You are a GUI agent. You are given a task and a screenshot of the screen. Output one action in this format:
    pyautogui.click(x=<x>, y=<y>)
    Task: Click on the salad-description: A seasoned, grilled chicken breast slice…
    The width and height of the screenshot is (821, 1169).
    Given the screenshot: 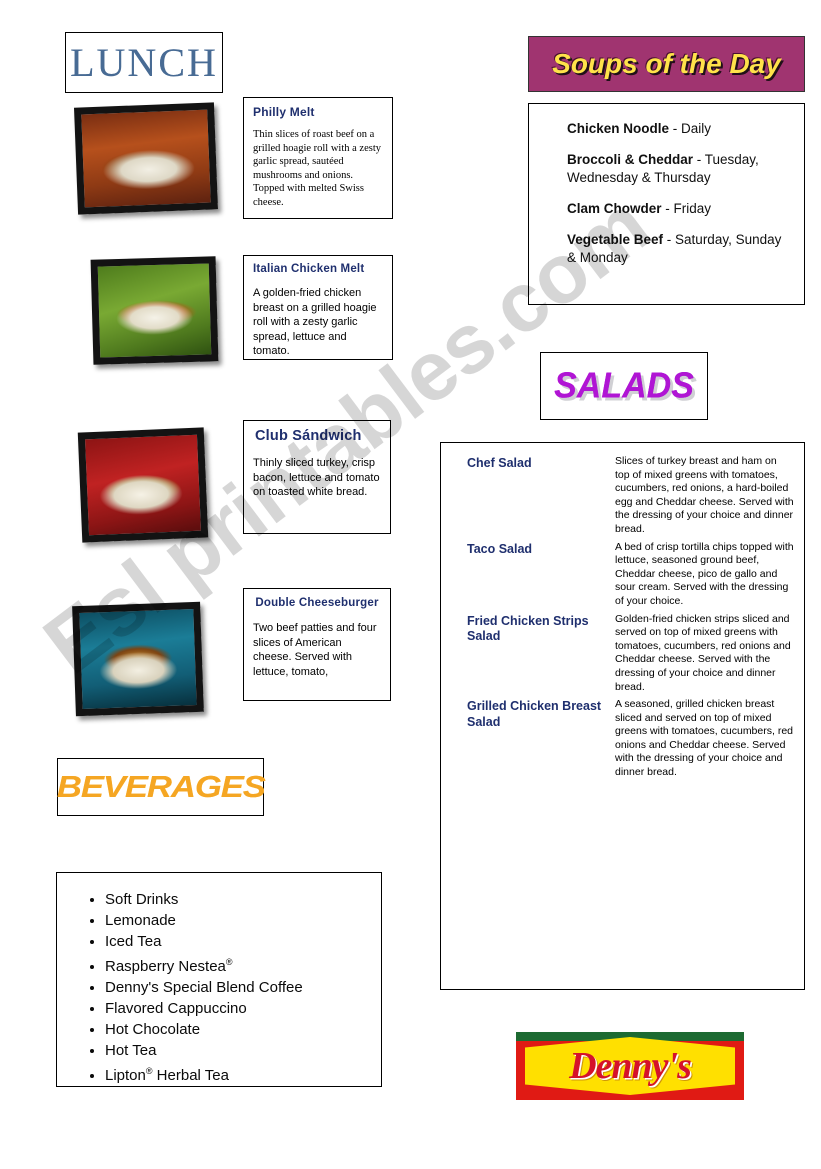 What is the action you would take?
    pyautogui.click(x=704, y=738)
    